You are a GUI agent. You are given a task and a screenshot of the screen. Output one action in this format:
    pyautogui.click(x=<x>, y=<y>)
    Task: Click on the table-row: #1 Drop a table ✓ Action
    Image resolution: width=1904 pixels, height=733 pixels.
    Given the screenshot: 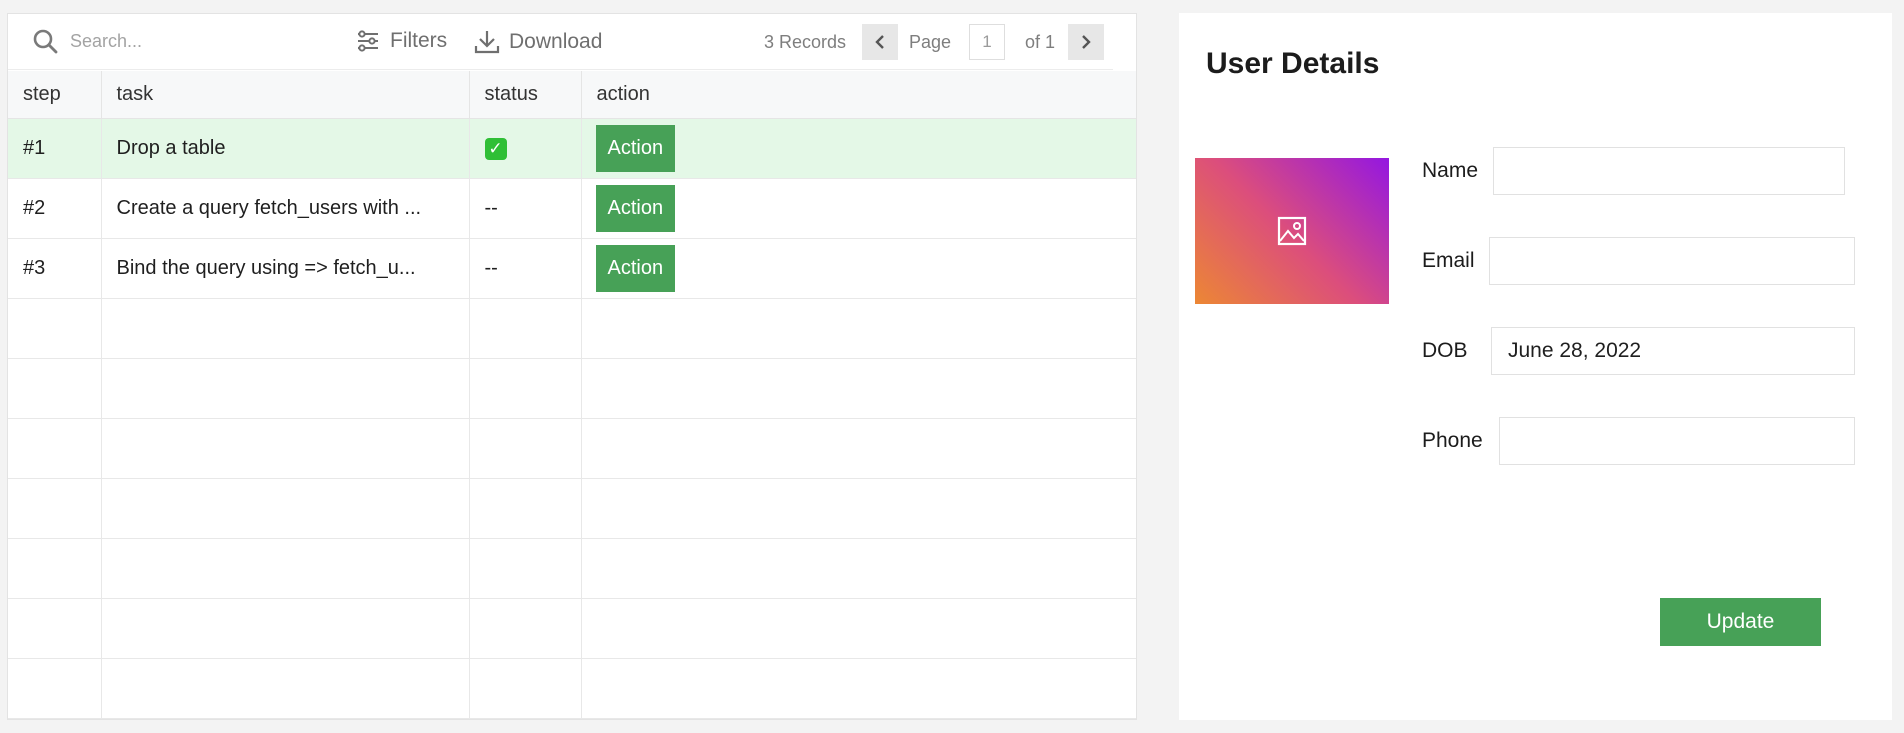 What is the action you would take?
    pyautogui.click(x=572, y=148)
    